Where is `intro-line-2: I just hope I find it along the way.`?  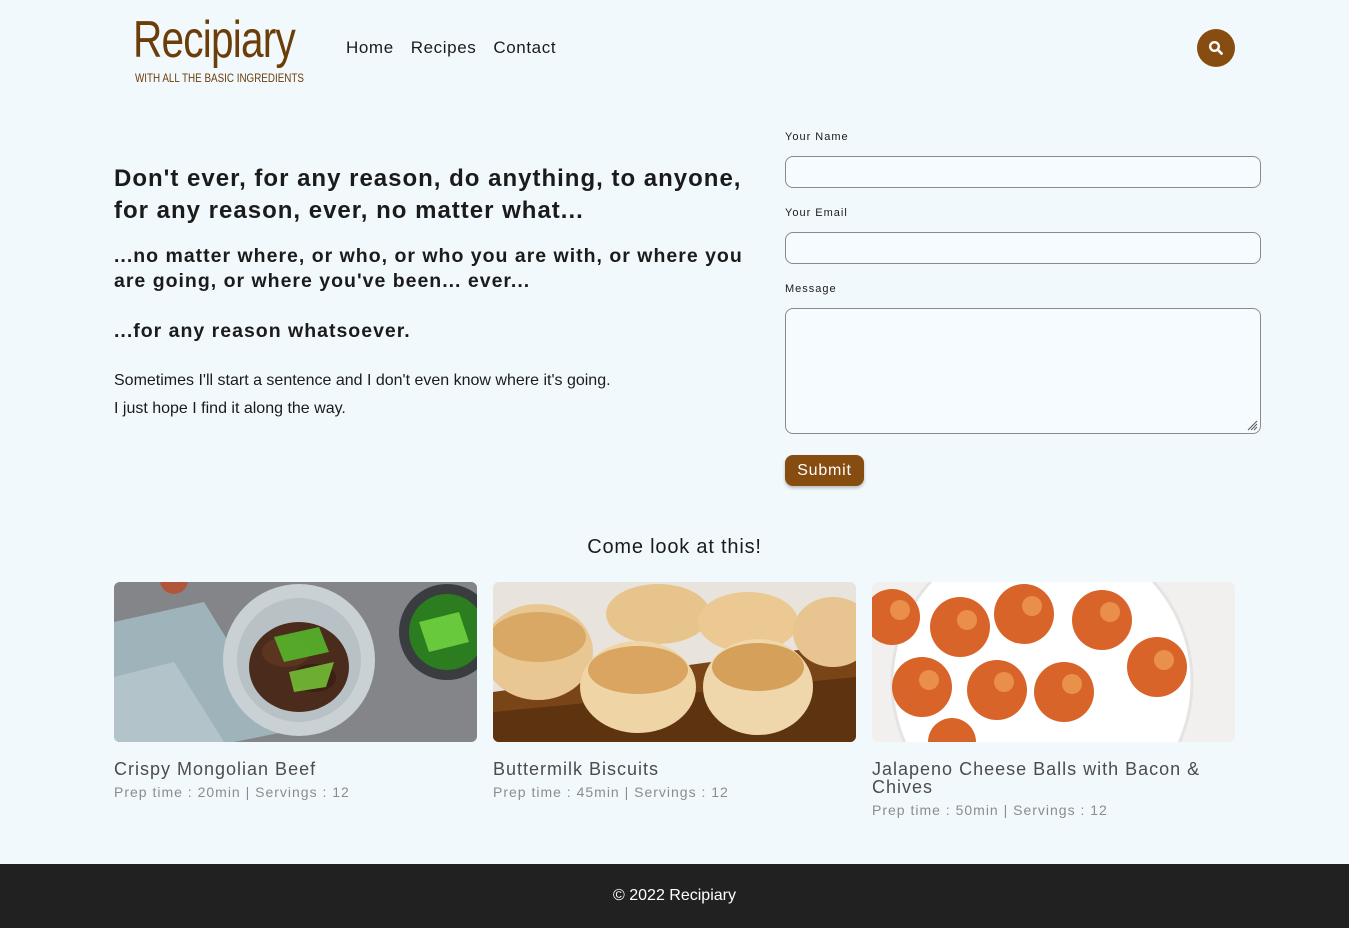
intro-line-2: I just hope I find it along the way. is located at coordinates (230, 408).